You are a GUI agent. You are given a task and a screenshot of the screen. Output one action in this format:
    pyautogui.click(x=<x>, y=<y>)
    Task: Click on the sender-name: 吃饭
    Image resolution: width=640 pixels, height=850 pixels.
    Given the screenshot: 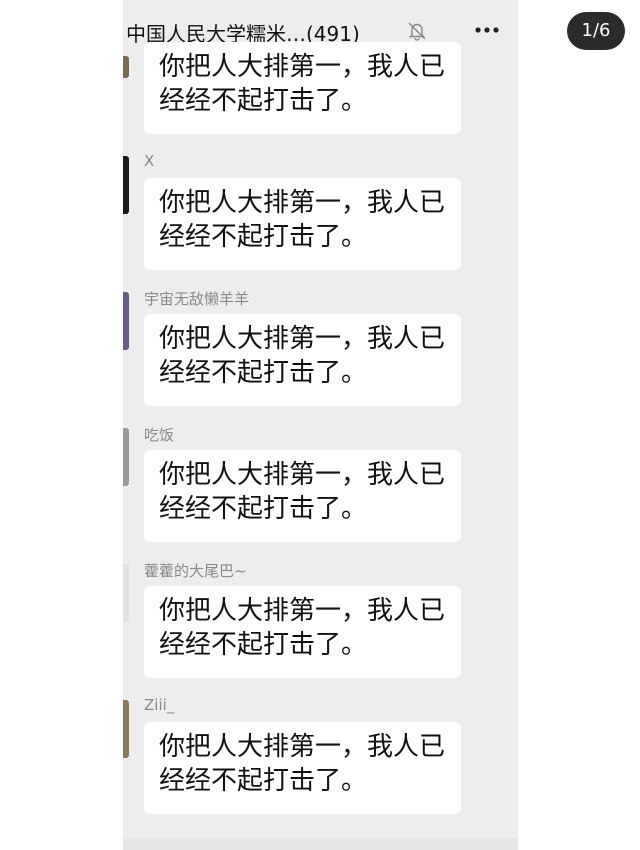 What is the action you would take?
    pyautogui.click(x=159, y=435)
    